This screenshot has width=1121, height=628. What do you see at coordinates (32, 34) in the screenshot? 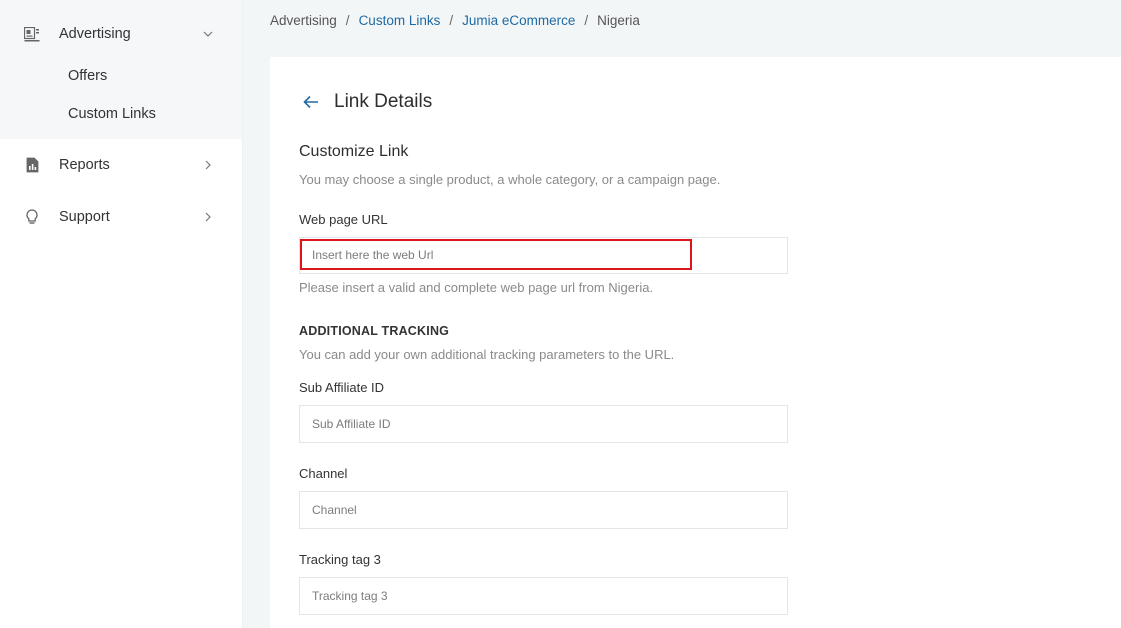
I see `advertising-icon` at bounding box center [32, 34].